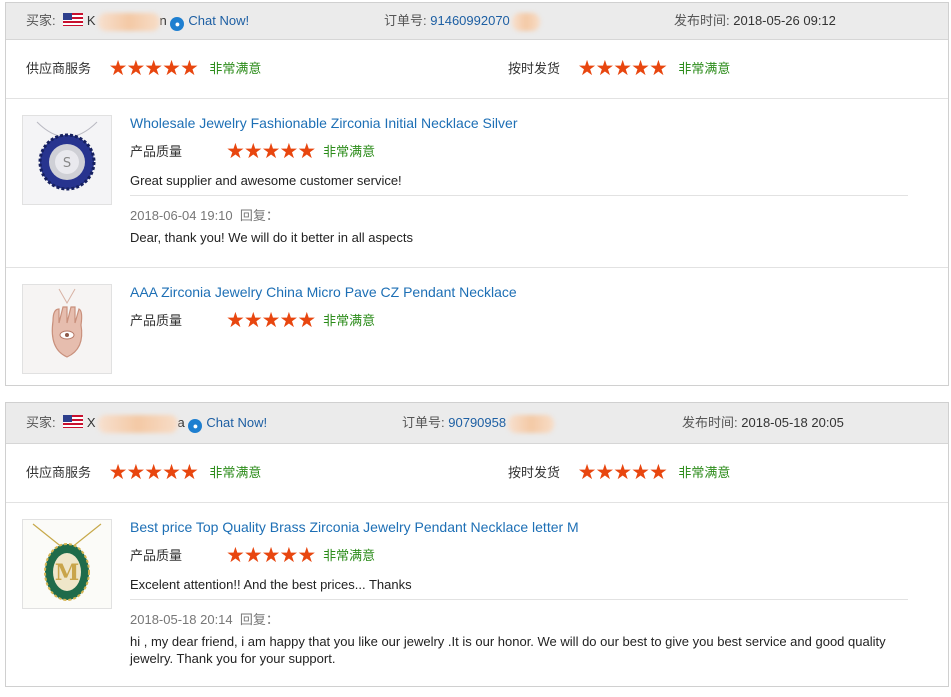 This screenshot has width=951, height=697. I want to click on order-info: 订单号: 91460992070, so click(462, 21).